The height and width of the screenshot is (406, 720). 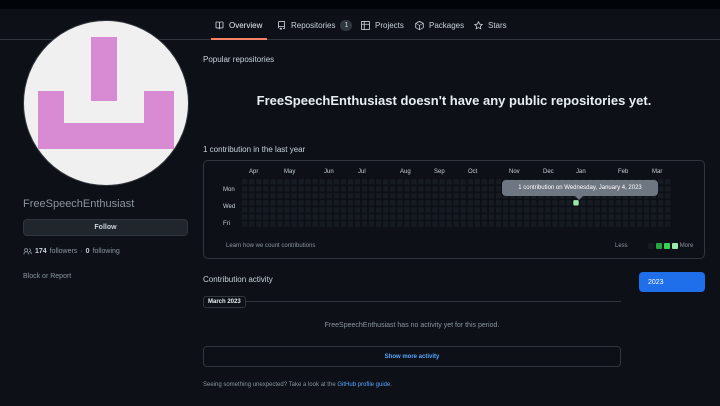 I want to click on follow-button: Follow, so click(x=105, y=227).